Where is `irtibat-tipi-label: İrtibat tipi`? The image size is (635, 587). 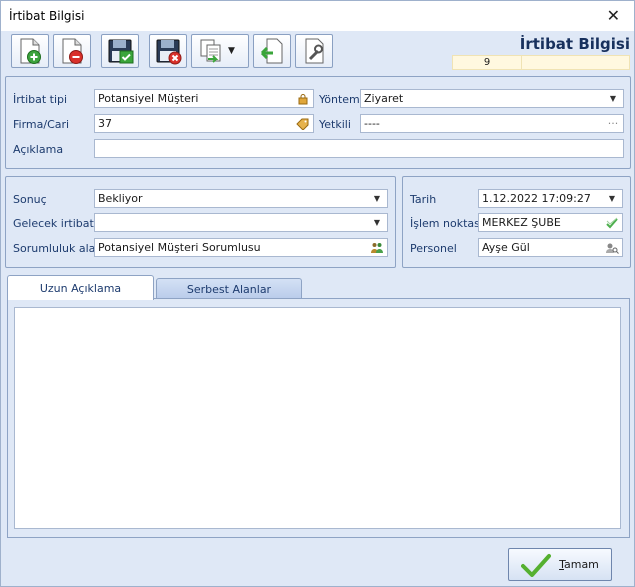 irtibat-tipi-label: İrtibat tipi is located at coordinates (40, 99).